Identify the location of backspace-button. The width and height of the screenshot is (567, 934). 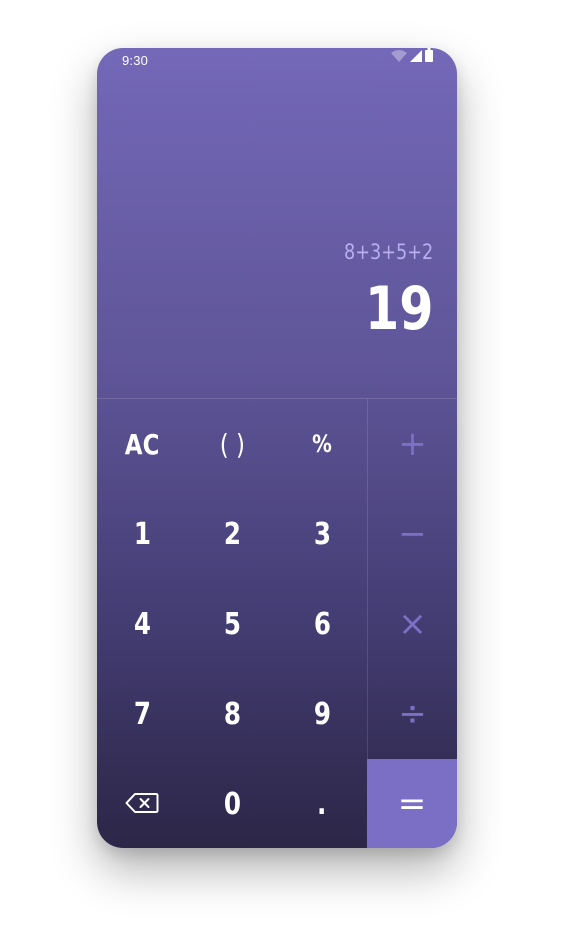
(142, 803).